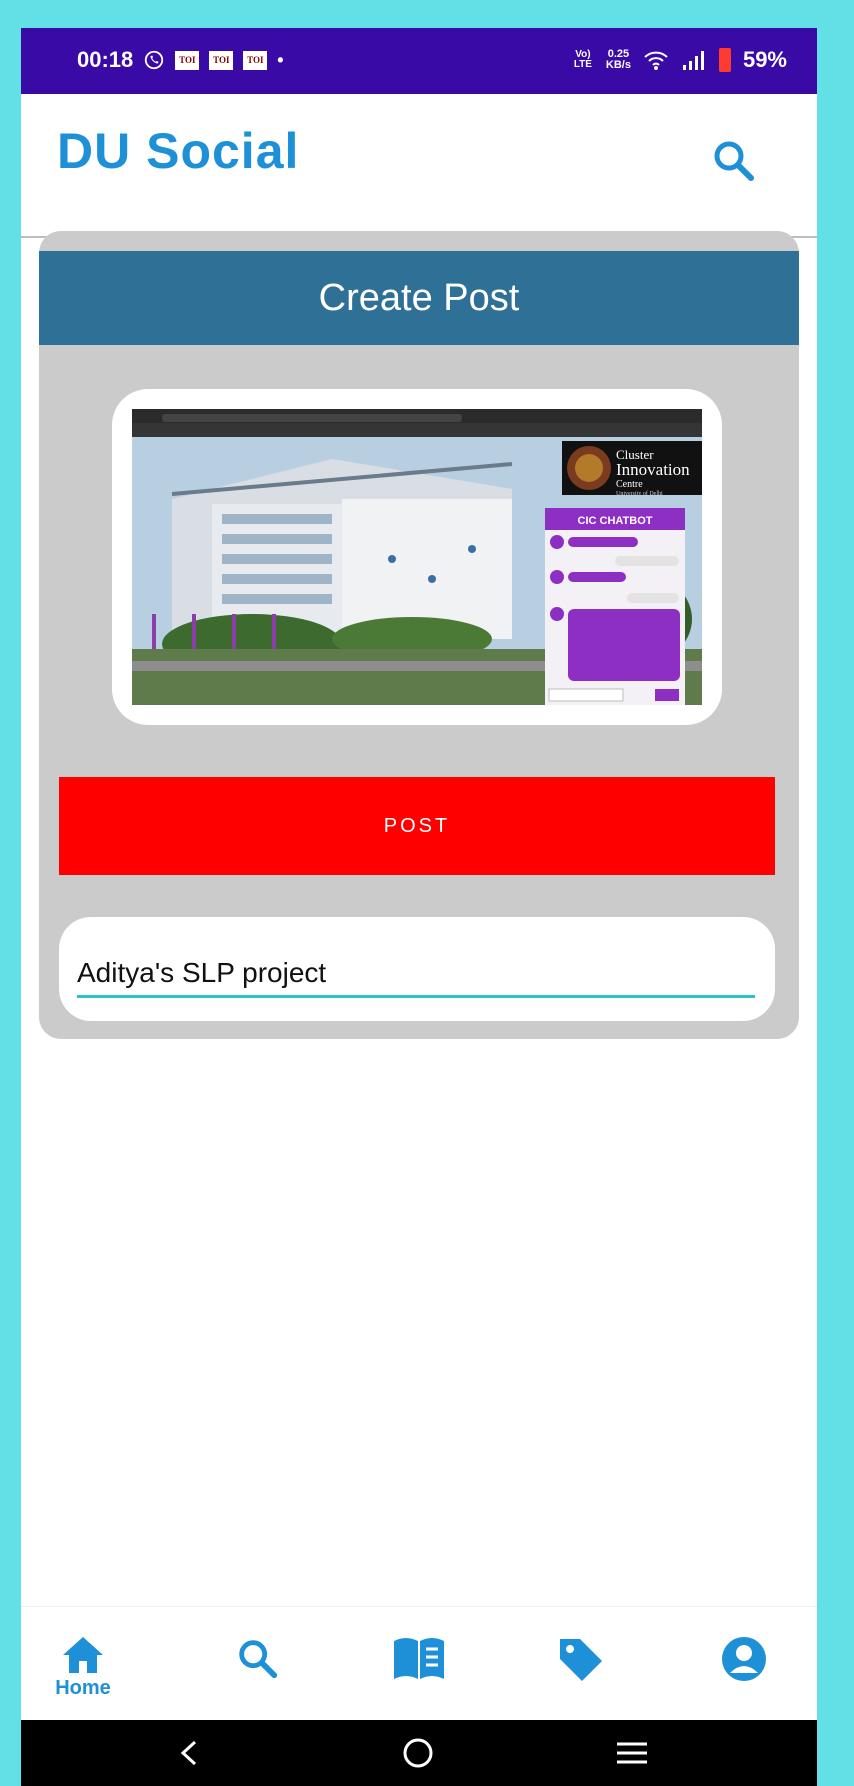 This screenshot has width=854, height=1786. Describe the element at coordinates (724, 60) in the screenshot. I see `battery-icon` at that location.